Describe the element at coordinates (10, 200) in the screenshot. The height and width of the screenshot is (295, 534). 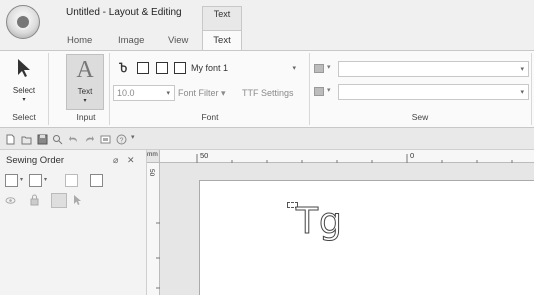
I see `eye-visibility-icon` at that location.